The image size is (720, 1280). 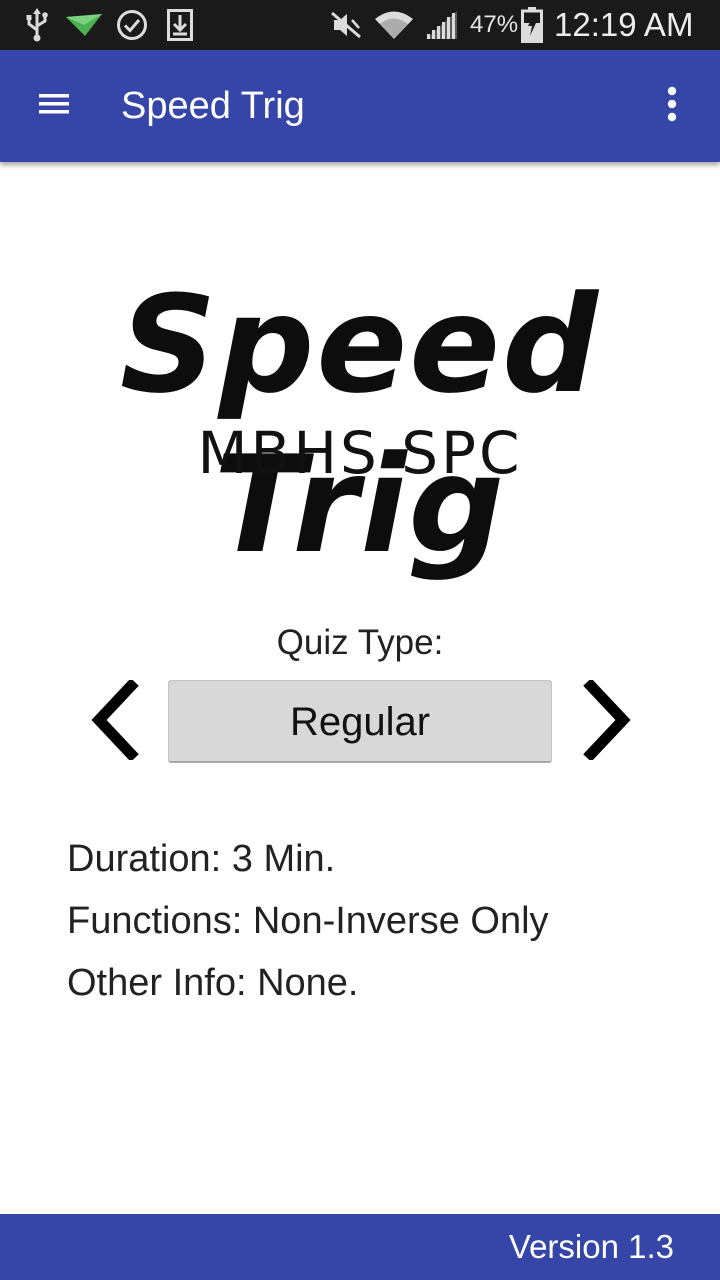 What do you see at coordinates (360, 642) in the screenshot?
I see `quiz-type-label: Quiz Type:` at bounding box center [360, 642].